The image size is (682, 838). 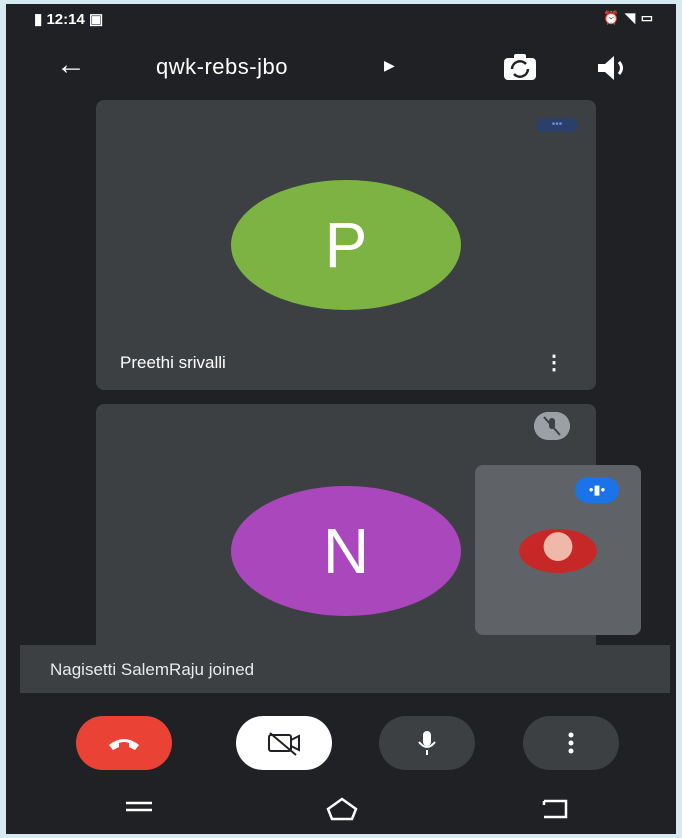 What do you see at coordinates (152, 669) in the screenshot?
I see `join-message: Nagisetti SalemRaju joined` at bounding box center [152, 669].